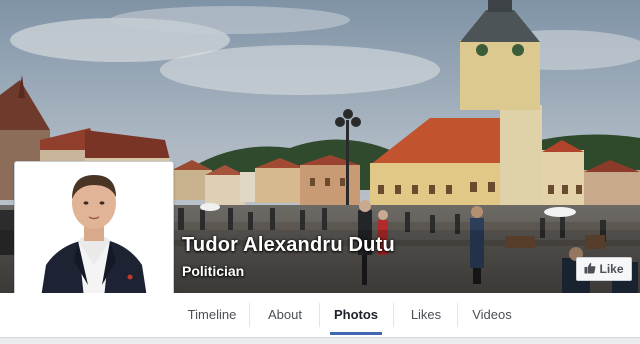  Describe the element at coordinates (288, 245) in the screenshot. I see `page-title: Tudor Alexandru Dutu` at that location.